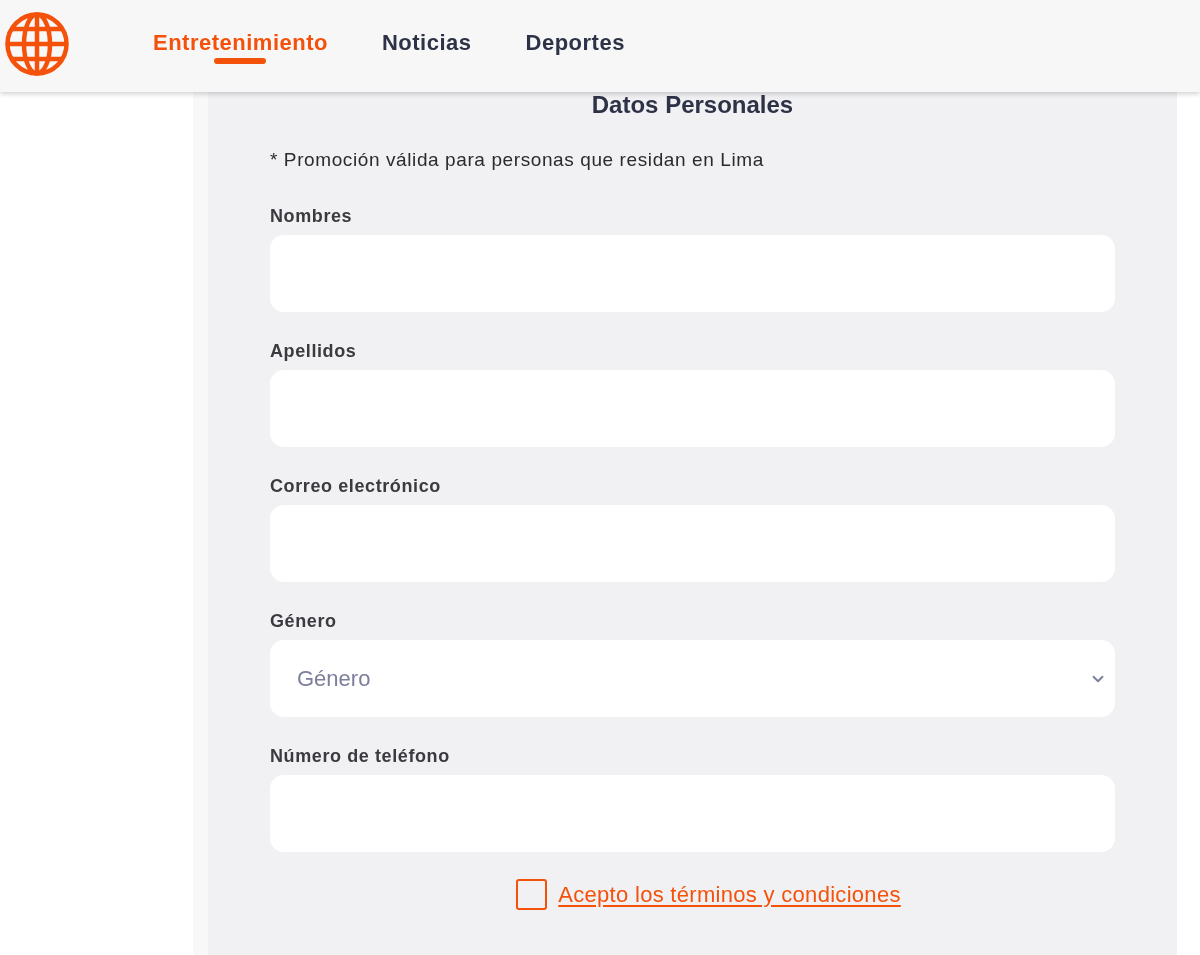 The image size is (1200, 955). What do you see at coordinates (575, 42) in the screenshot?
I see `nav-tab: Deportes` at bounding box center [575, 42].